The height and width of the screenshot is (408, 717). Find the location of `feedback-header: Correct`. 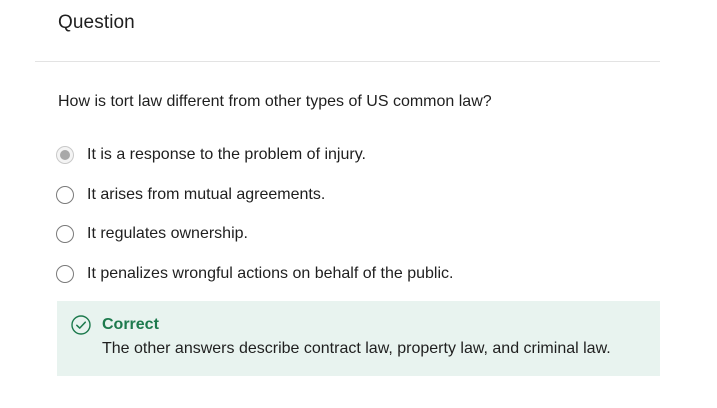

feedback-header: Correct is located at coordinates (115, 325).